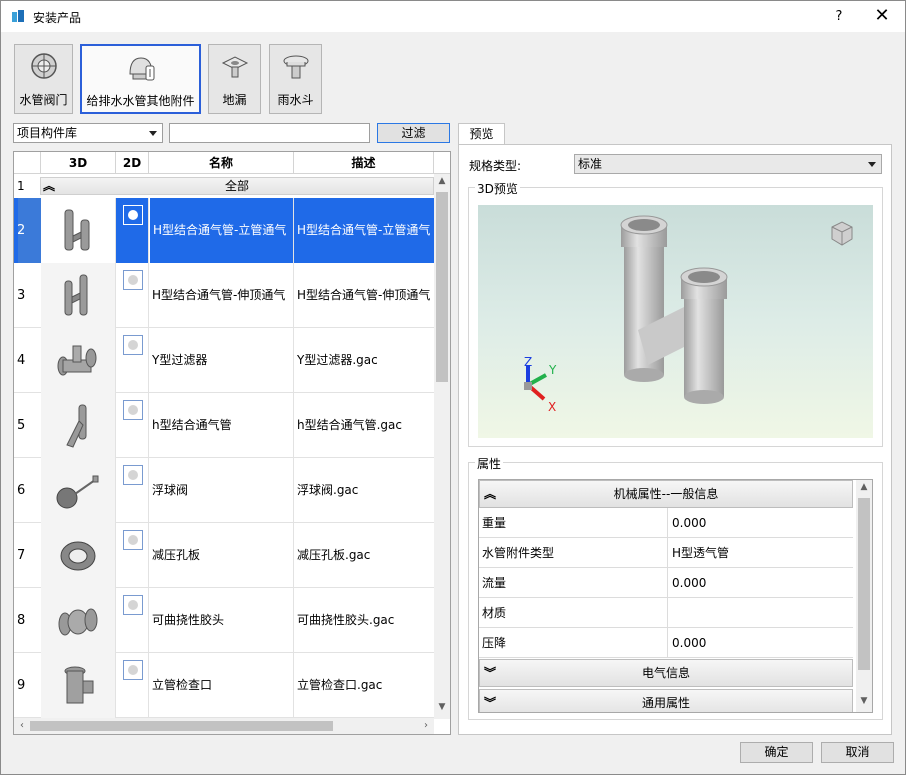  Describe the element at coordinates (675, 321) in the screenshot. I see `3d-viewport: Z Y X` at that location.